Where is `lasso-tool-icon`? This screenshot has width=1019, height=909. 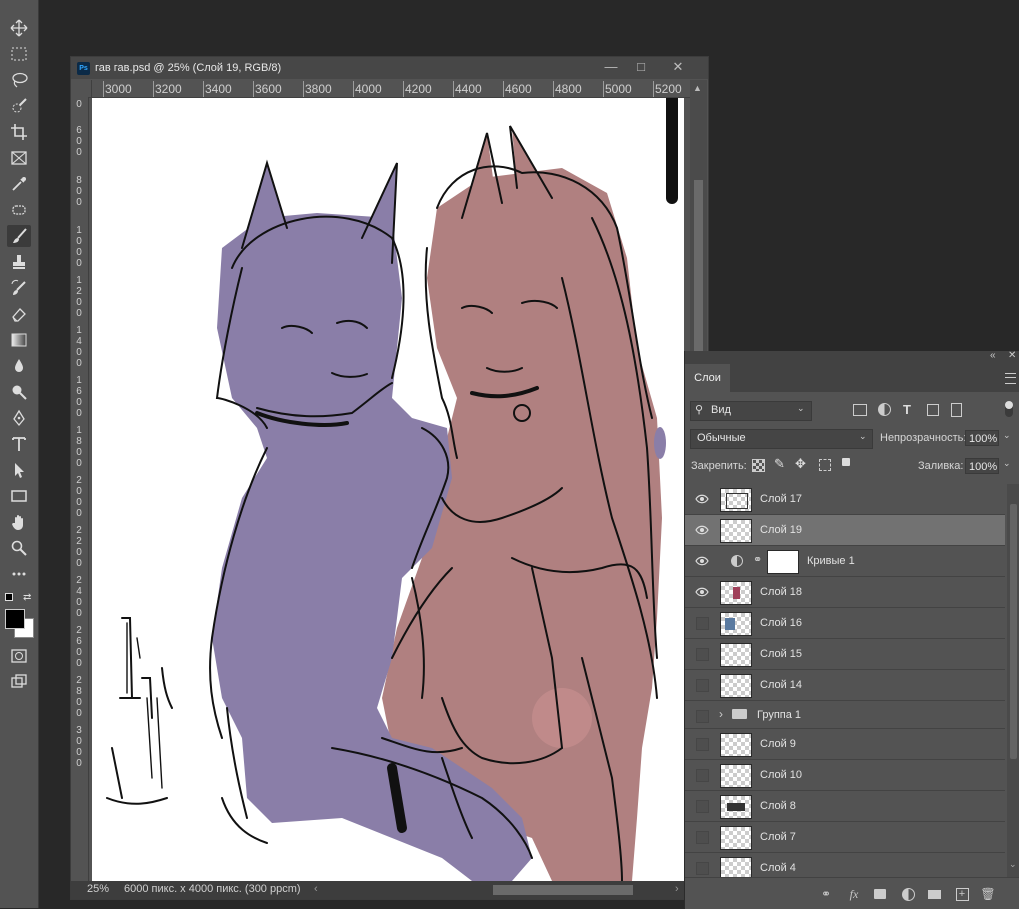 lasso-tool-icon is located at coordinates (19, 80).